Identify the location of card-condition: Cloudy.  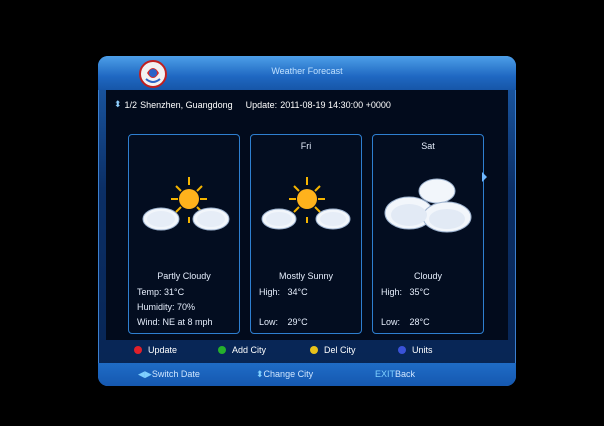
(427, 276).